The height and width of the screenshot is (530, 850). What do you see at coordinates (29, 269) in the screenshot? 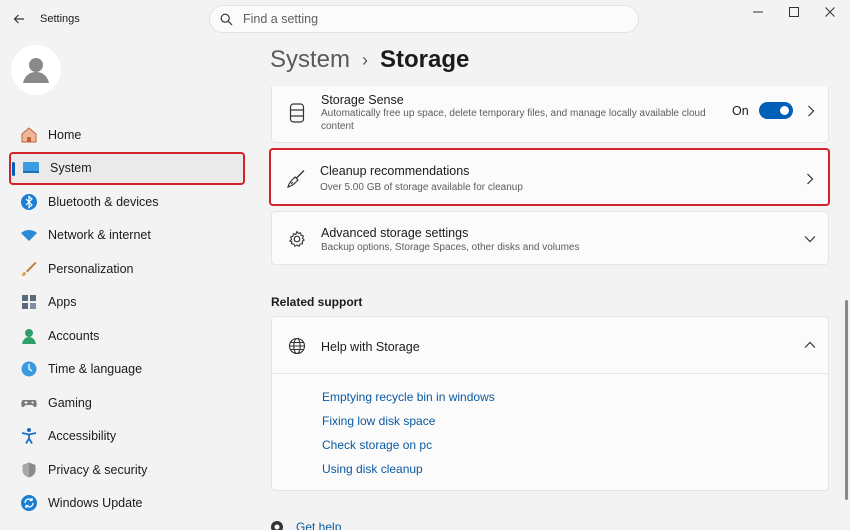
I see `brush-icon` at bounding box center [29, 269].